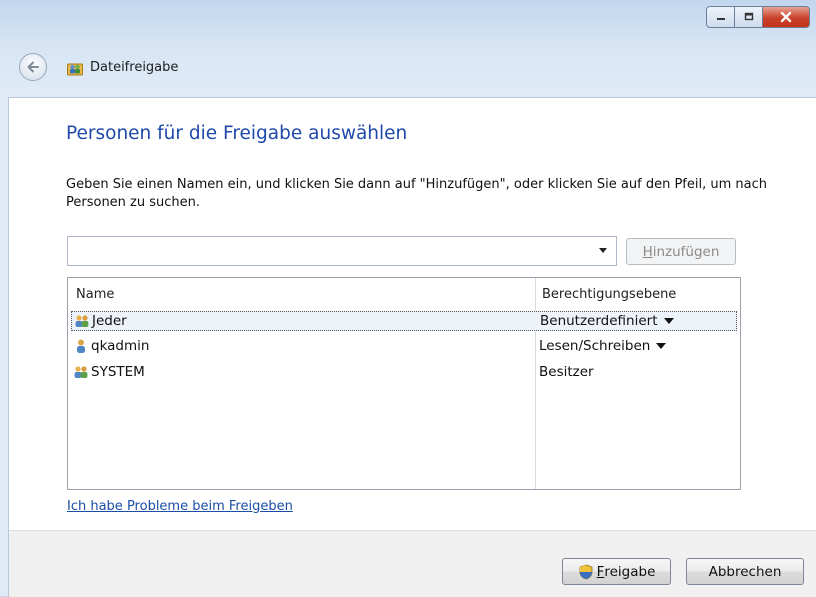 The height and width of the screenshot is (597, 816). I want to click on column-header-name: Name, so click(302, 292).